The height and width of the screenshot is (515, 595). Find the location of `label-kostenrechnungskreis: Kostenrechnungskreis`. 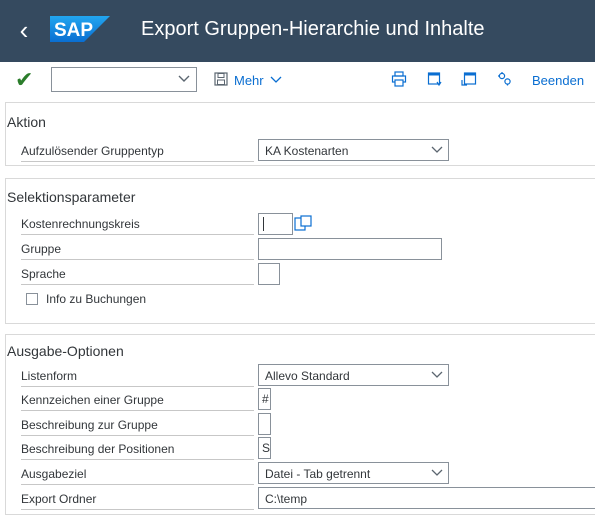

label-kostenrechnungskreis: Kostenrechnungskreis is located at coordinates (137, 224).